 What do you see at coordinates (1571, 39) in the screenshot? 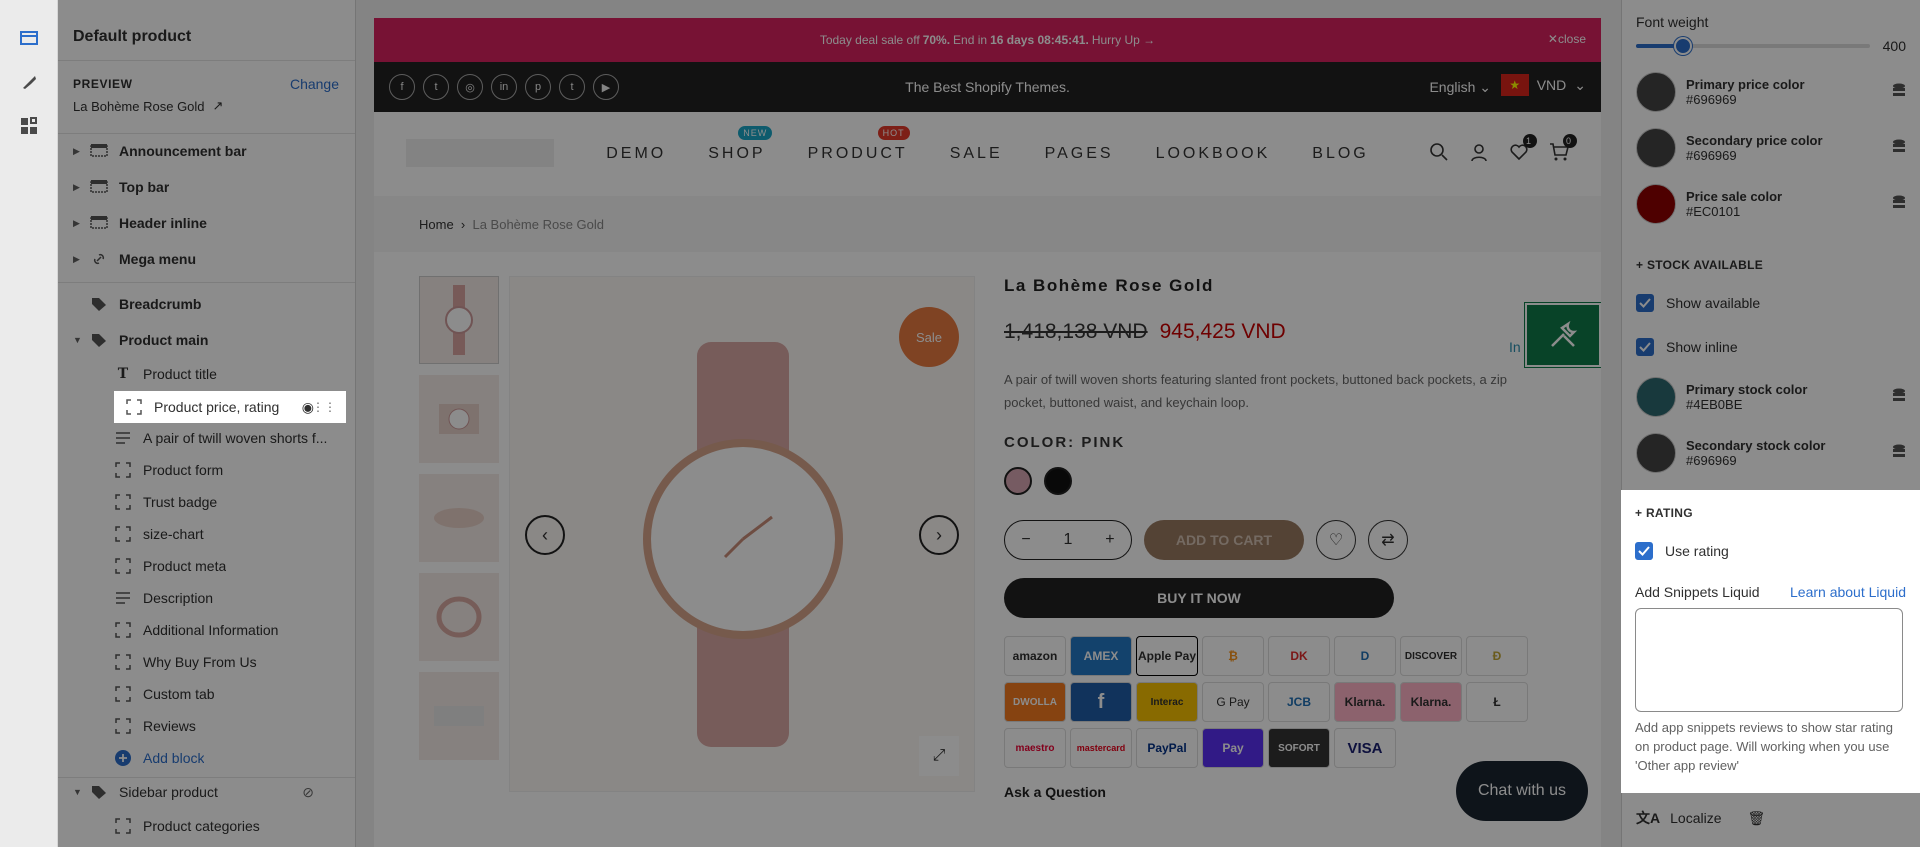
I see `close-label: close` at bounding box center [1571, 39].